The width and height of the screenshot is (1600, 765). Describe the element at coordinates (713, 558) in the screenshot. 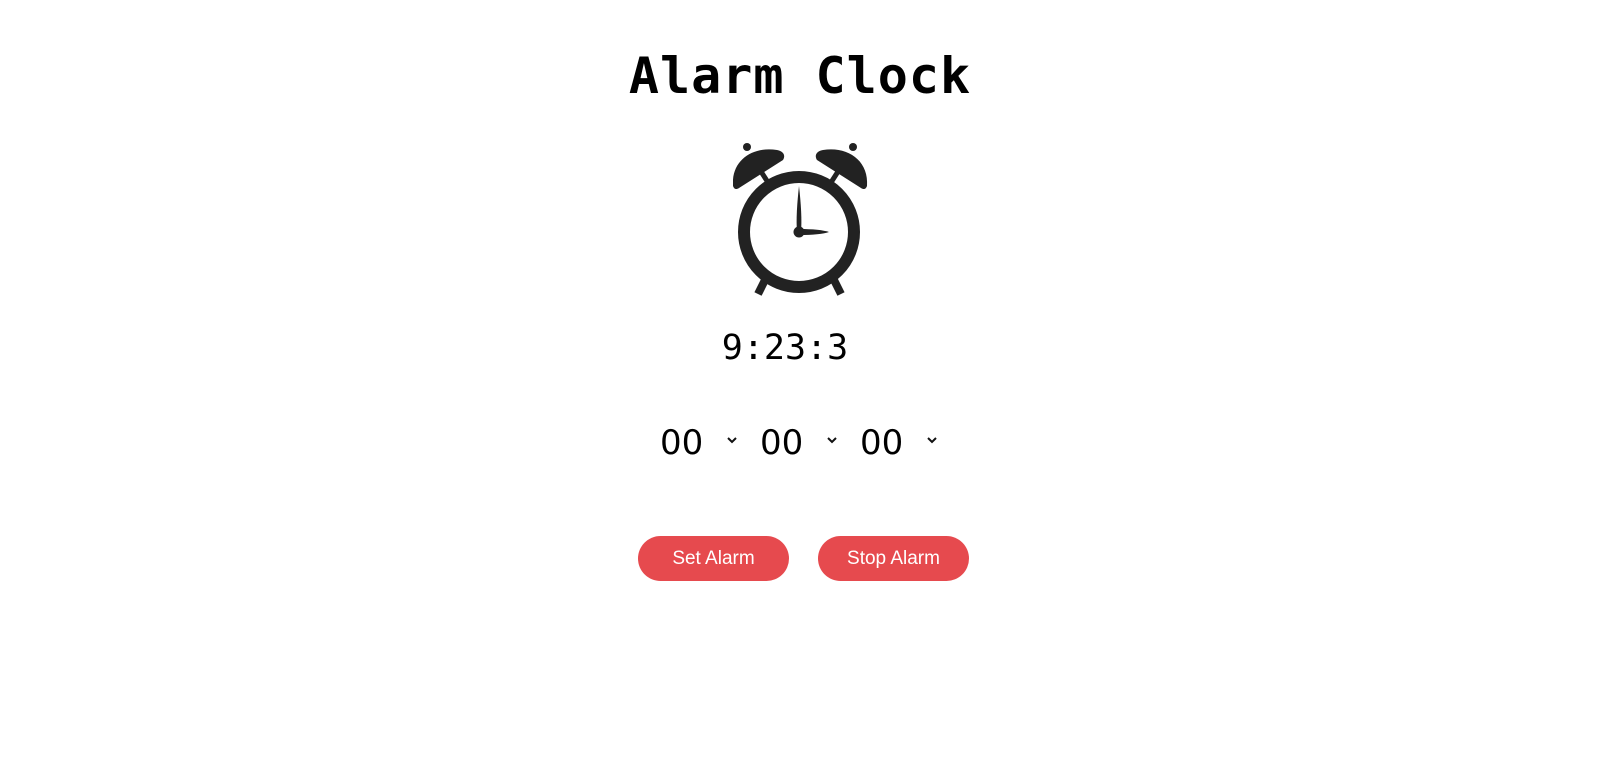

I see `set-alarm-button: Set Alarm` at that location.